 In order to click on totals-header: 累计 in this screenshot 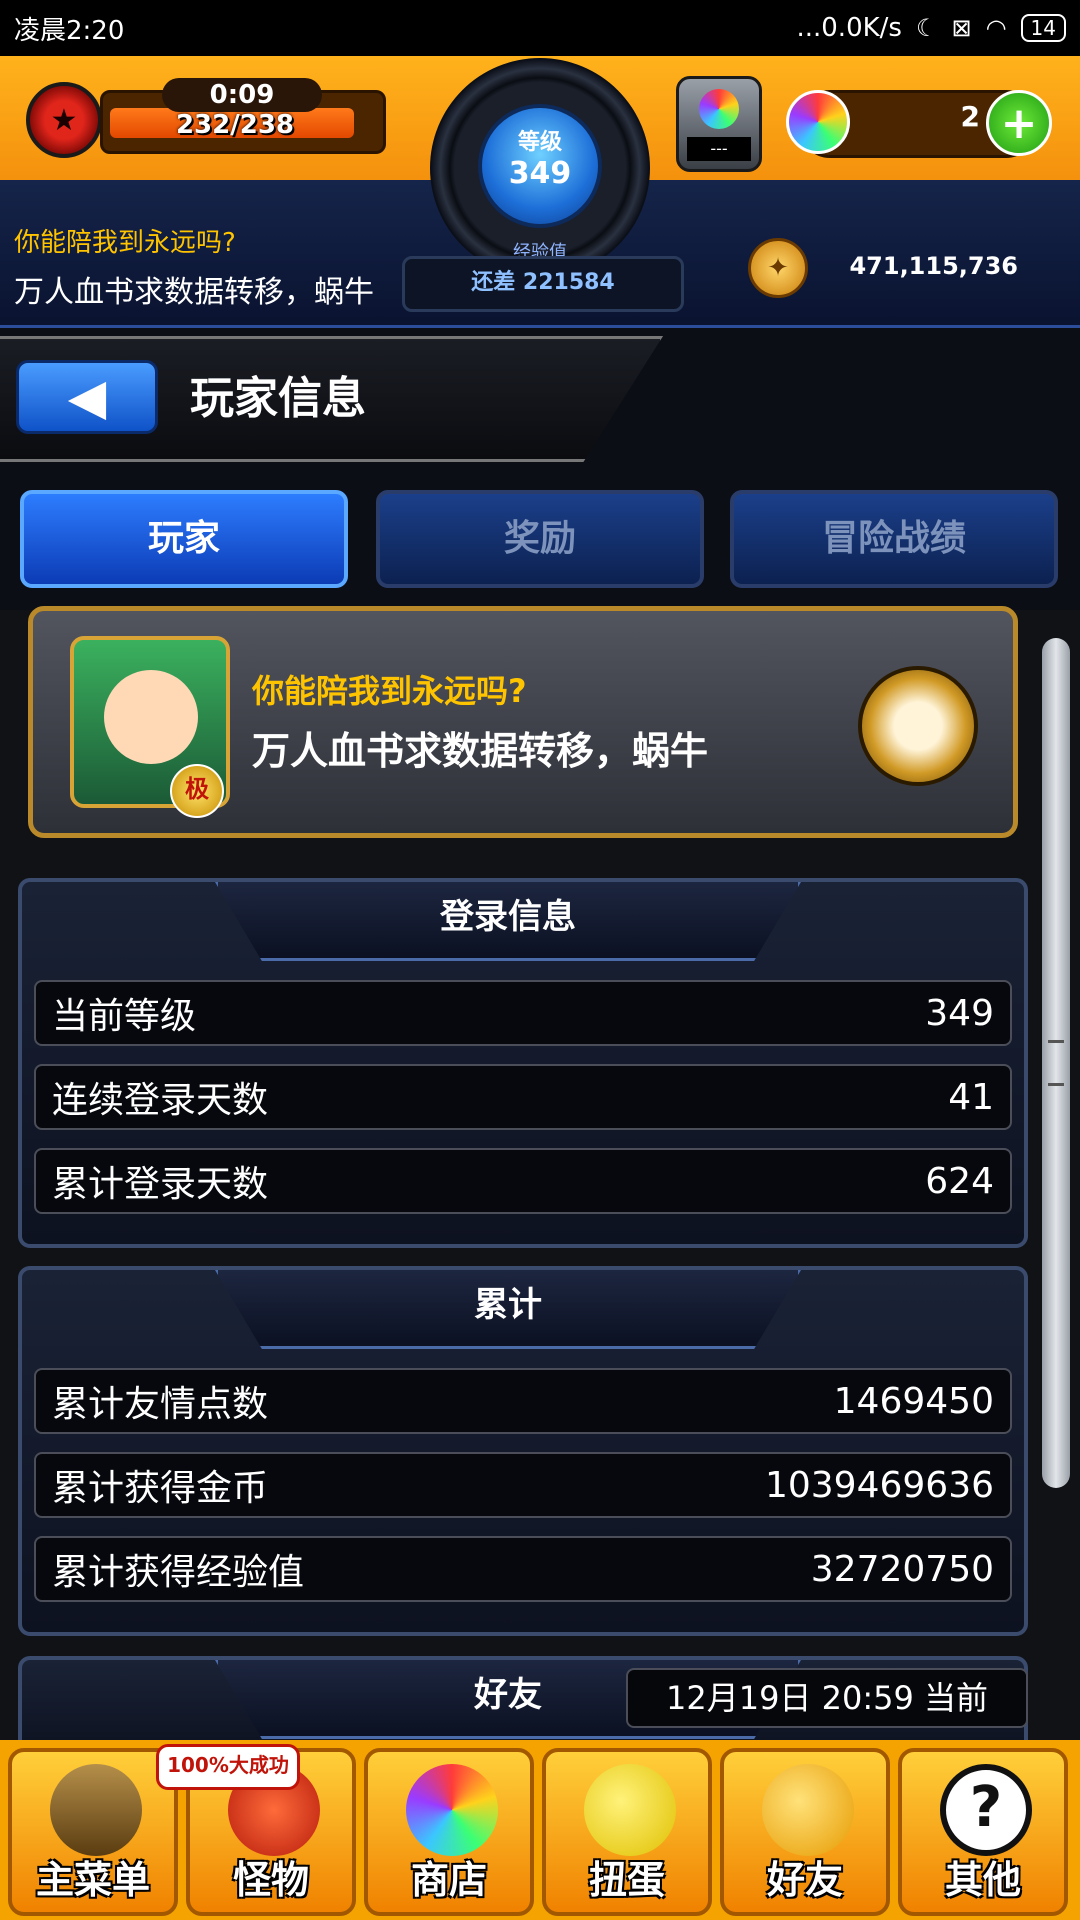, I will do `click(508, 1309)`.